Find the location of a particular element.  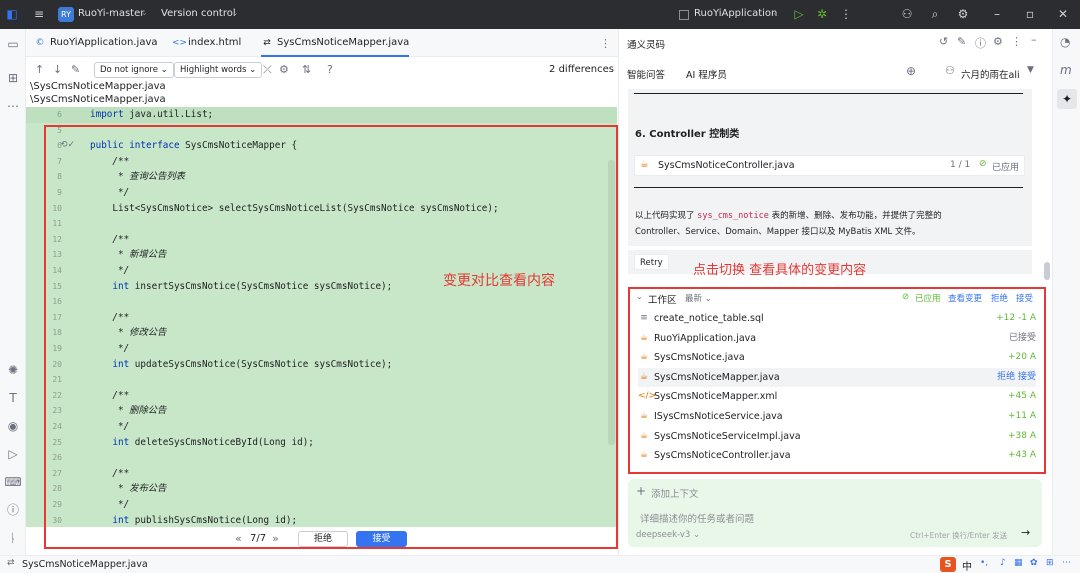

tab-ruoyi-application: © RuoYiApplication.java is located at coordinates (96, 43).